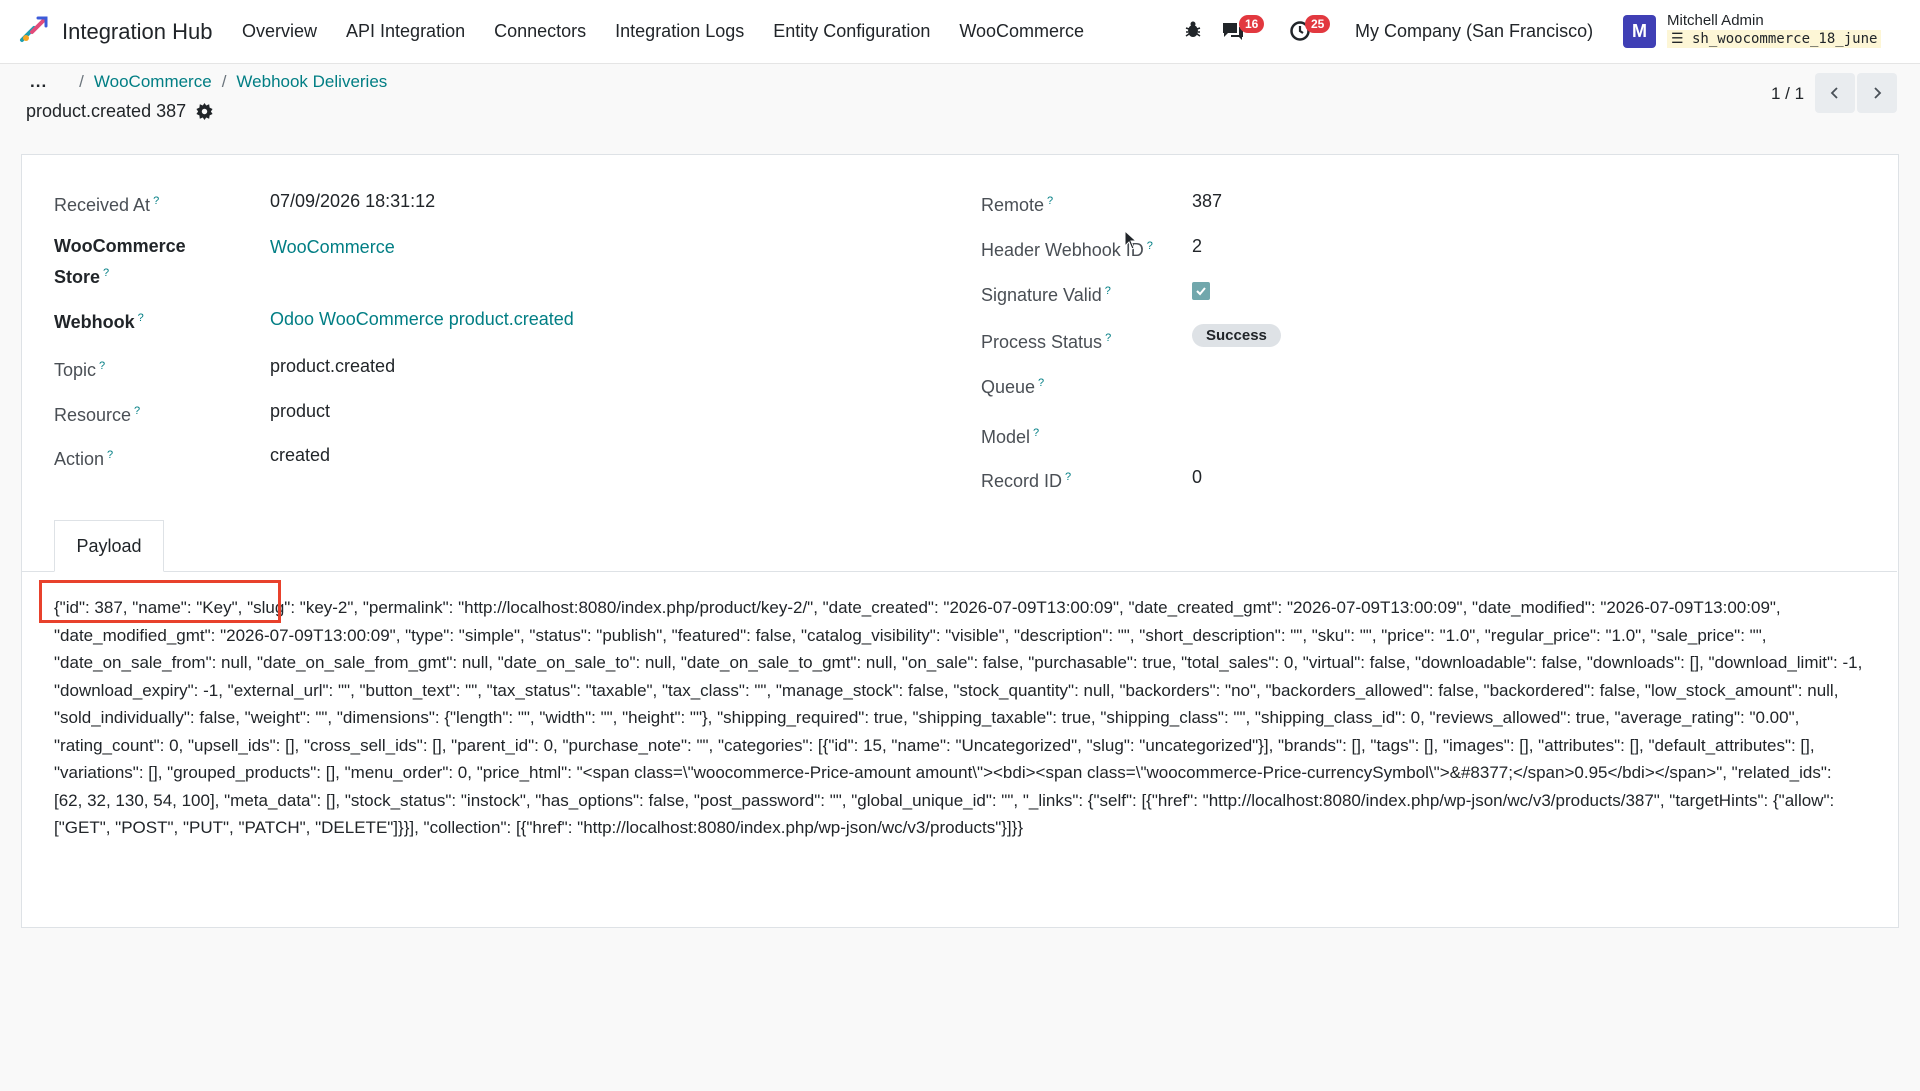  I want to click on label-resource: Resource?, so click(97, 415).